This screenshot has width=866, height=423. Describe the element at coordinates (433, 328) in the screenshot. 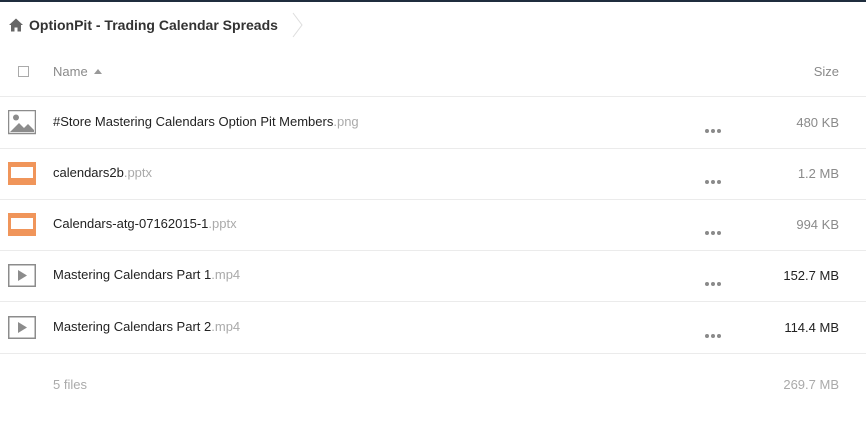

I see `file-row: Mastering Calendars Part 2.mp4 114.4 MB` at that location.